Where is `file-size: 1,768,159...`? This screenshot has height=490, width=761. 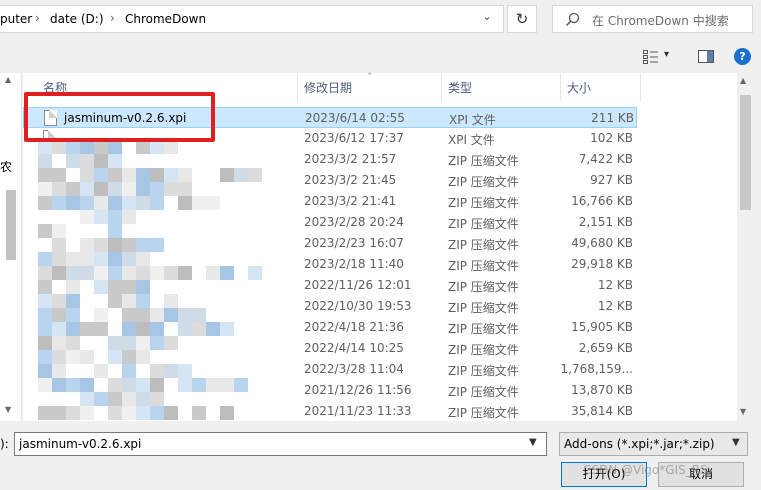 file-size: 1,768,159... is located at coordinates (596, 369).